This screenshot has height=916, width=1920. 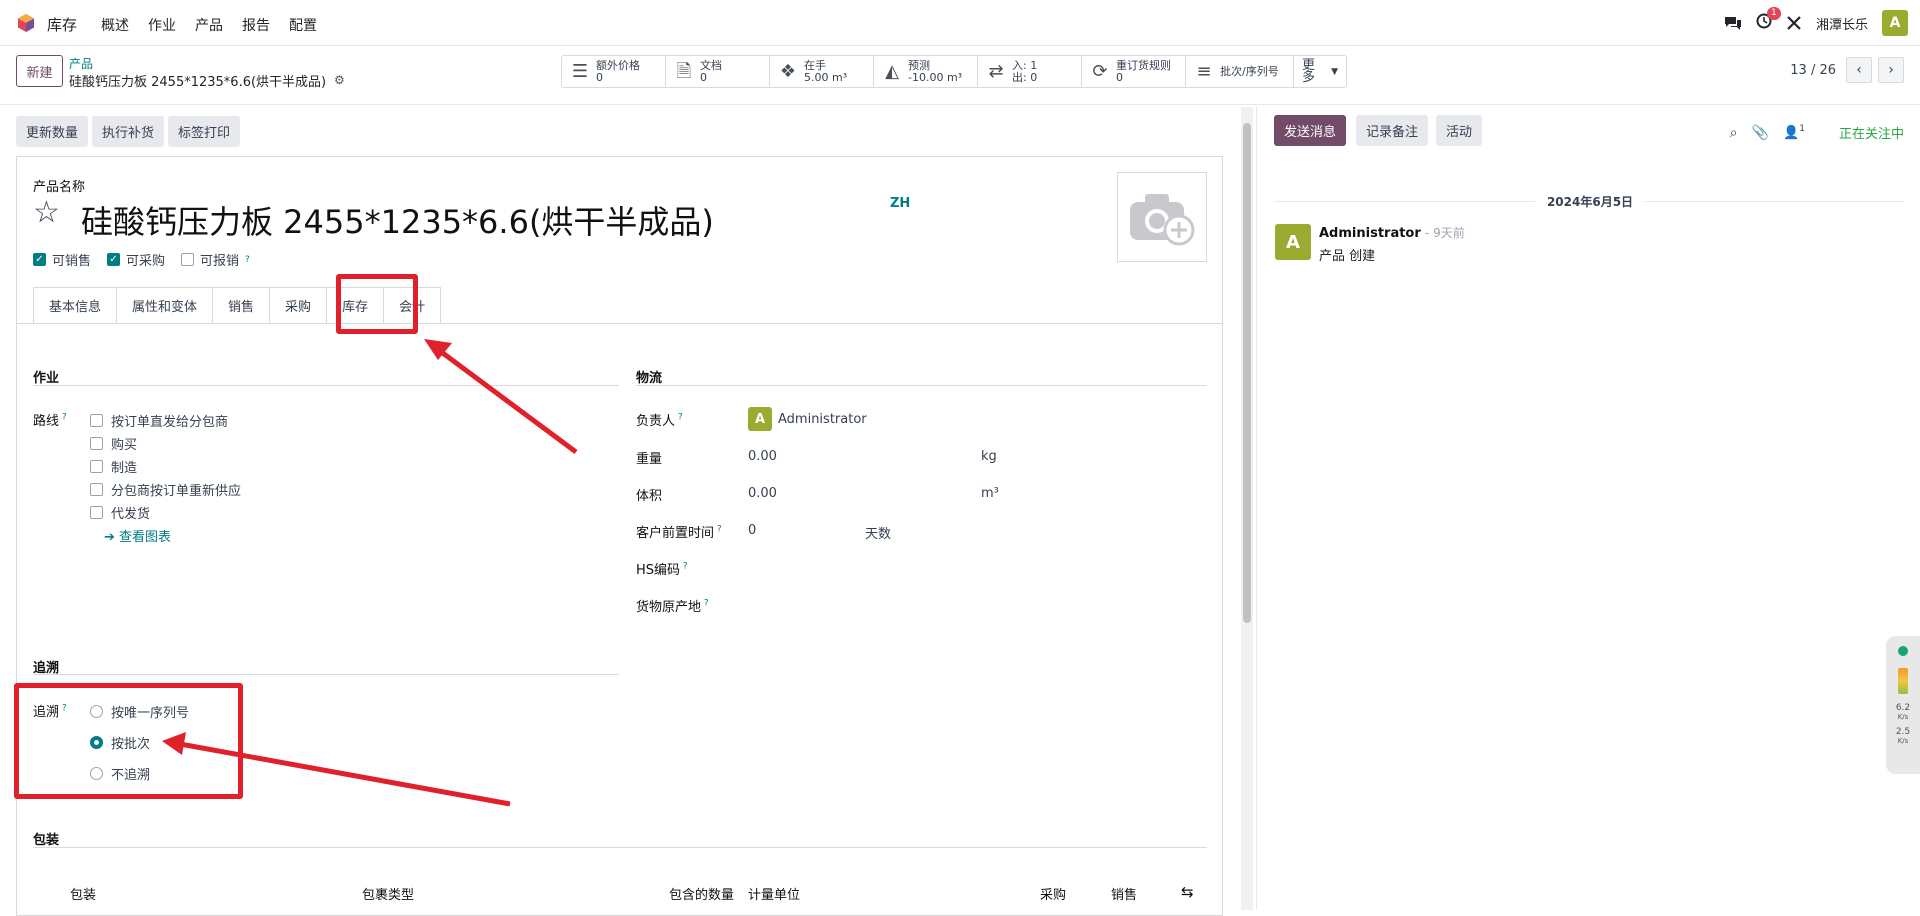 I want to click on can-be-purchased-checkbox: ✓ 可采购, so click(x=136, y=259).